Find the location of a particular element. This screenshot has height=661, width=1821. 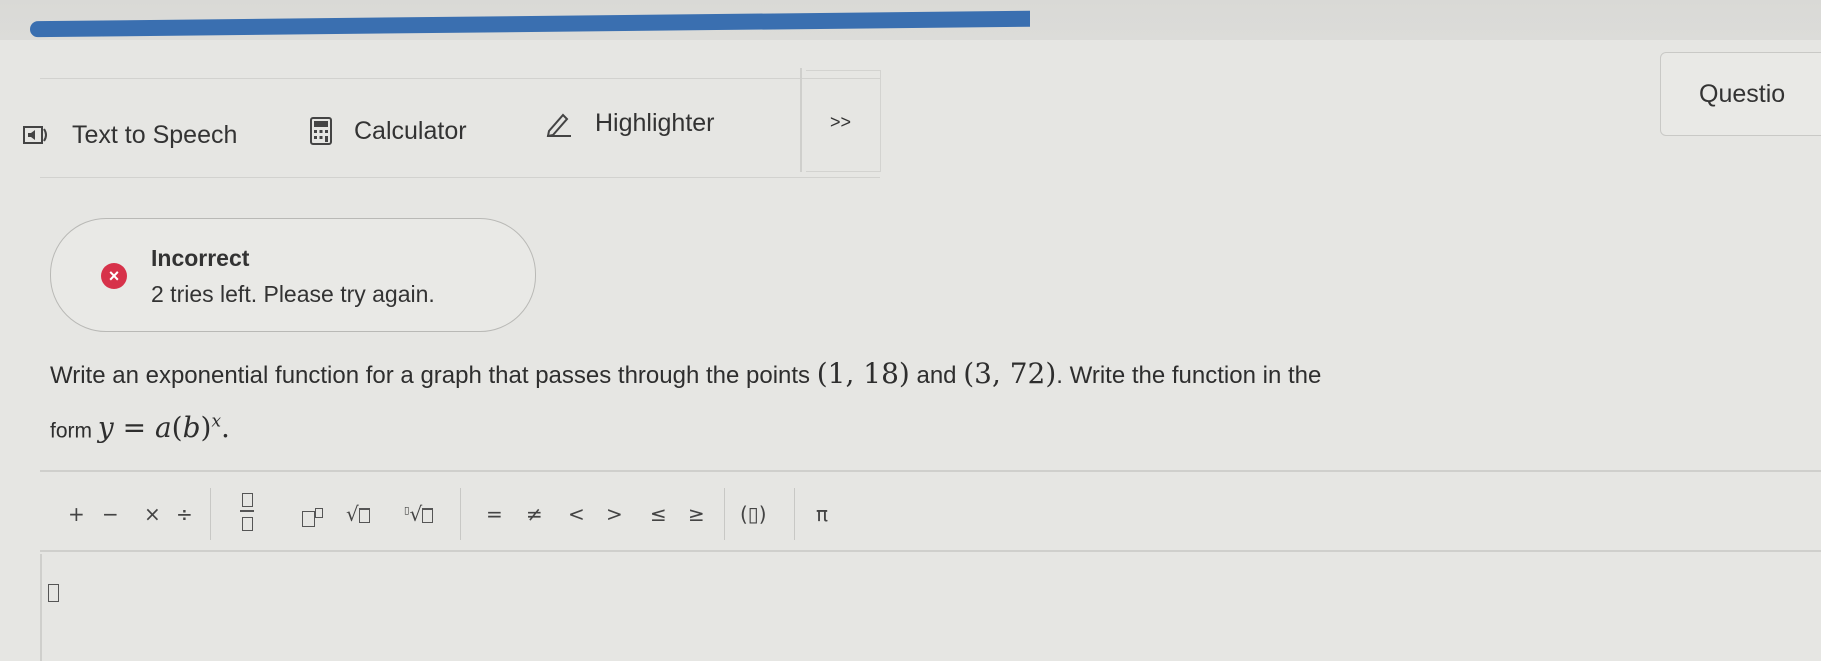

calculator-button: Calculator is located at coordinates (388, 131).